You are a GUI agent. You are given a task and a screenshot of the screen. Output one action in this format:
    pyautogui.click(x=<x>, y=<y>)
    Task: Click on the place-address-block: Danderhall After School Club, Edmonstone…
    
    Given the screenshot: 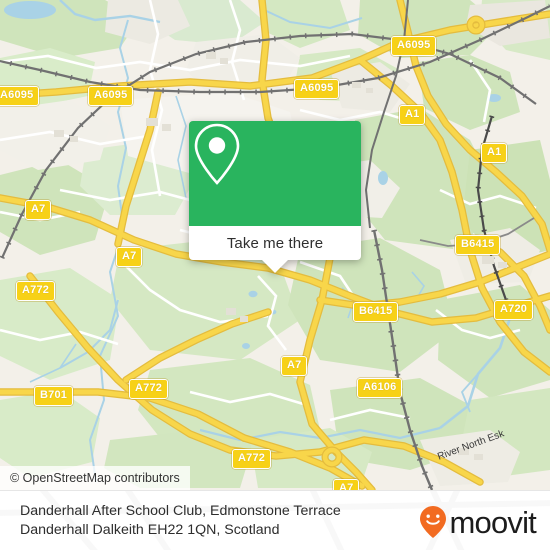 What is the action you would take?
    pyautogui.click(x=180, y=521)
    